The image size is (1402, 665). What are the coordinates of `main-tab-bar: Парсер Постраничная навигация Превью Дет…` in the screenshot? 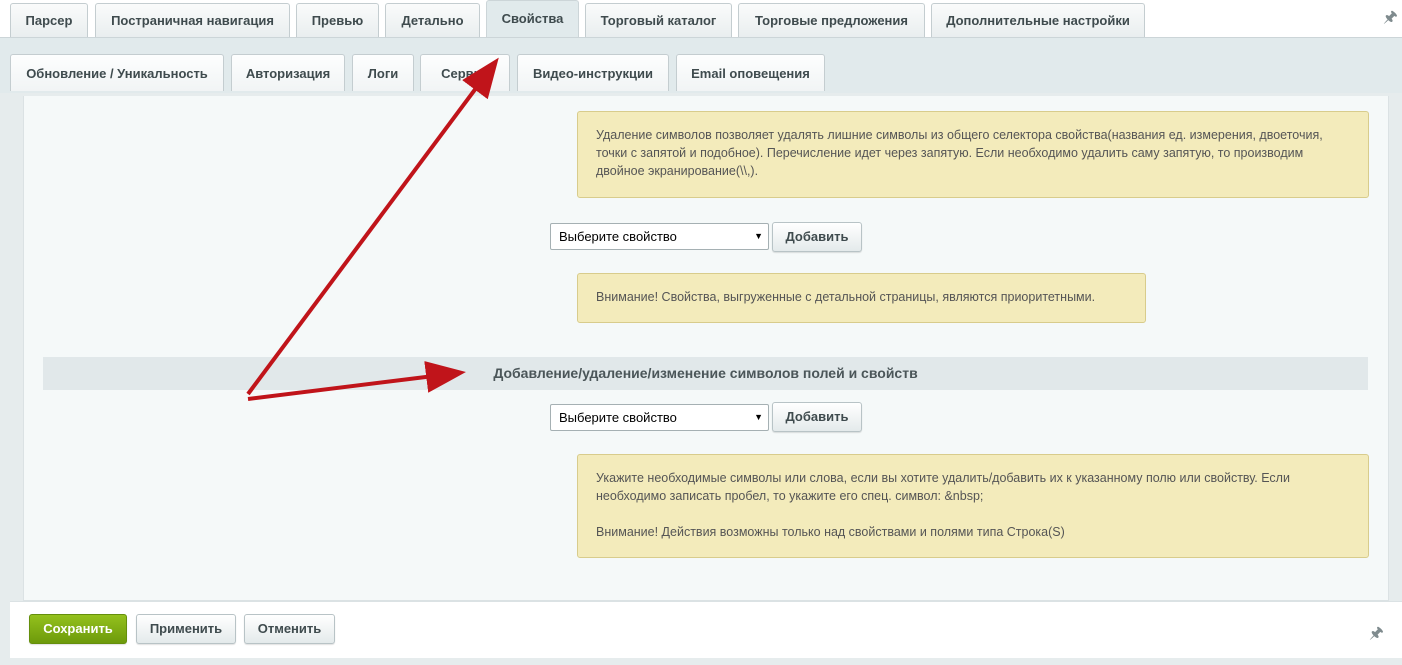 It's located at (701, 19).